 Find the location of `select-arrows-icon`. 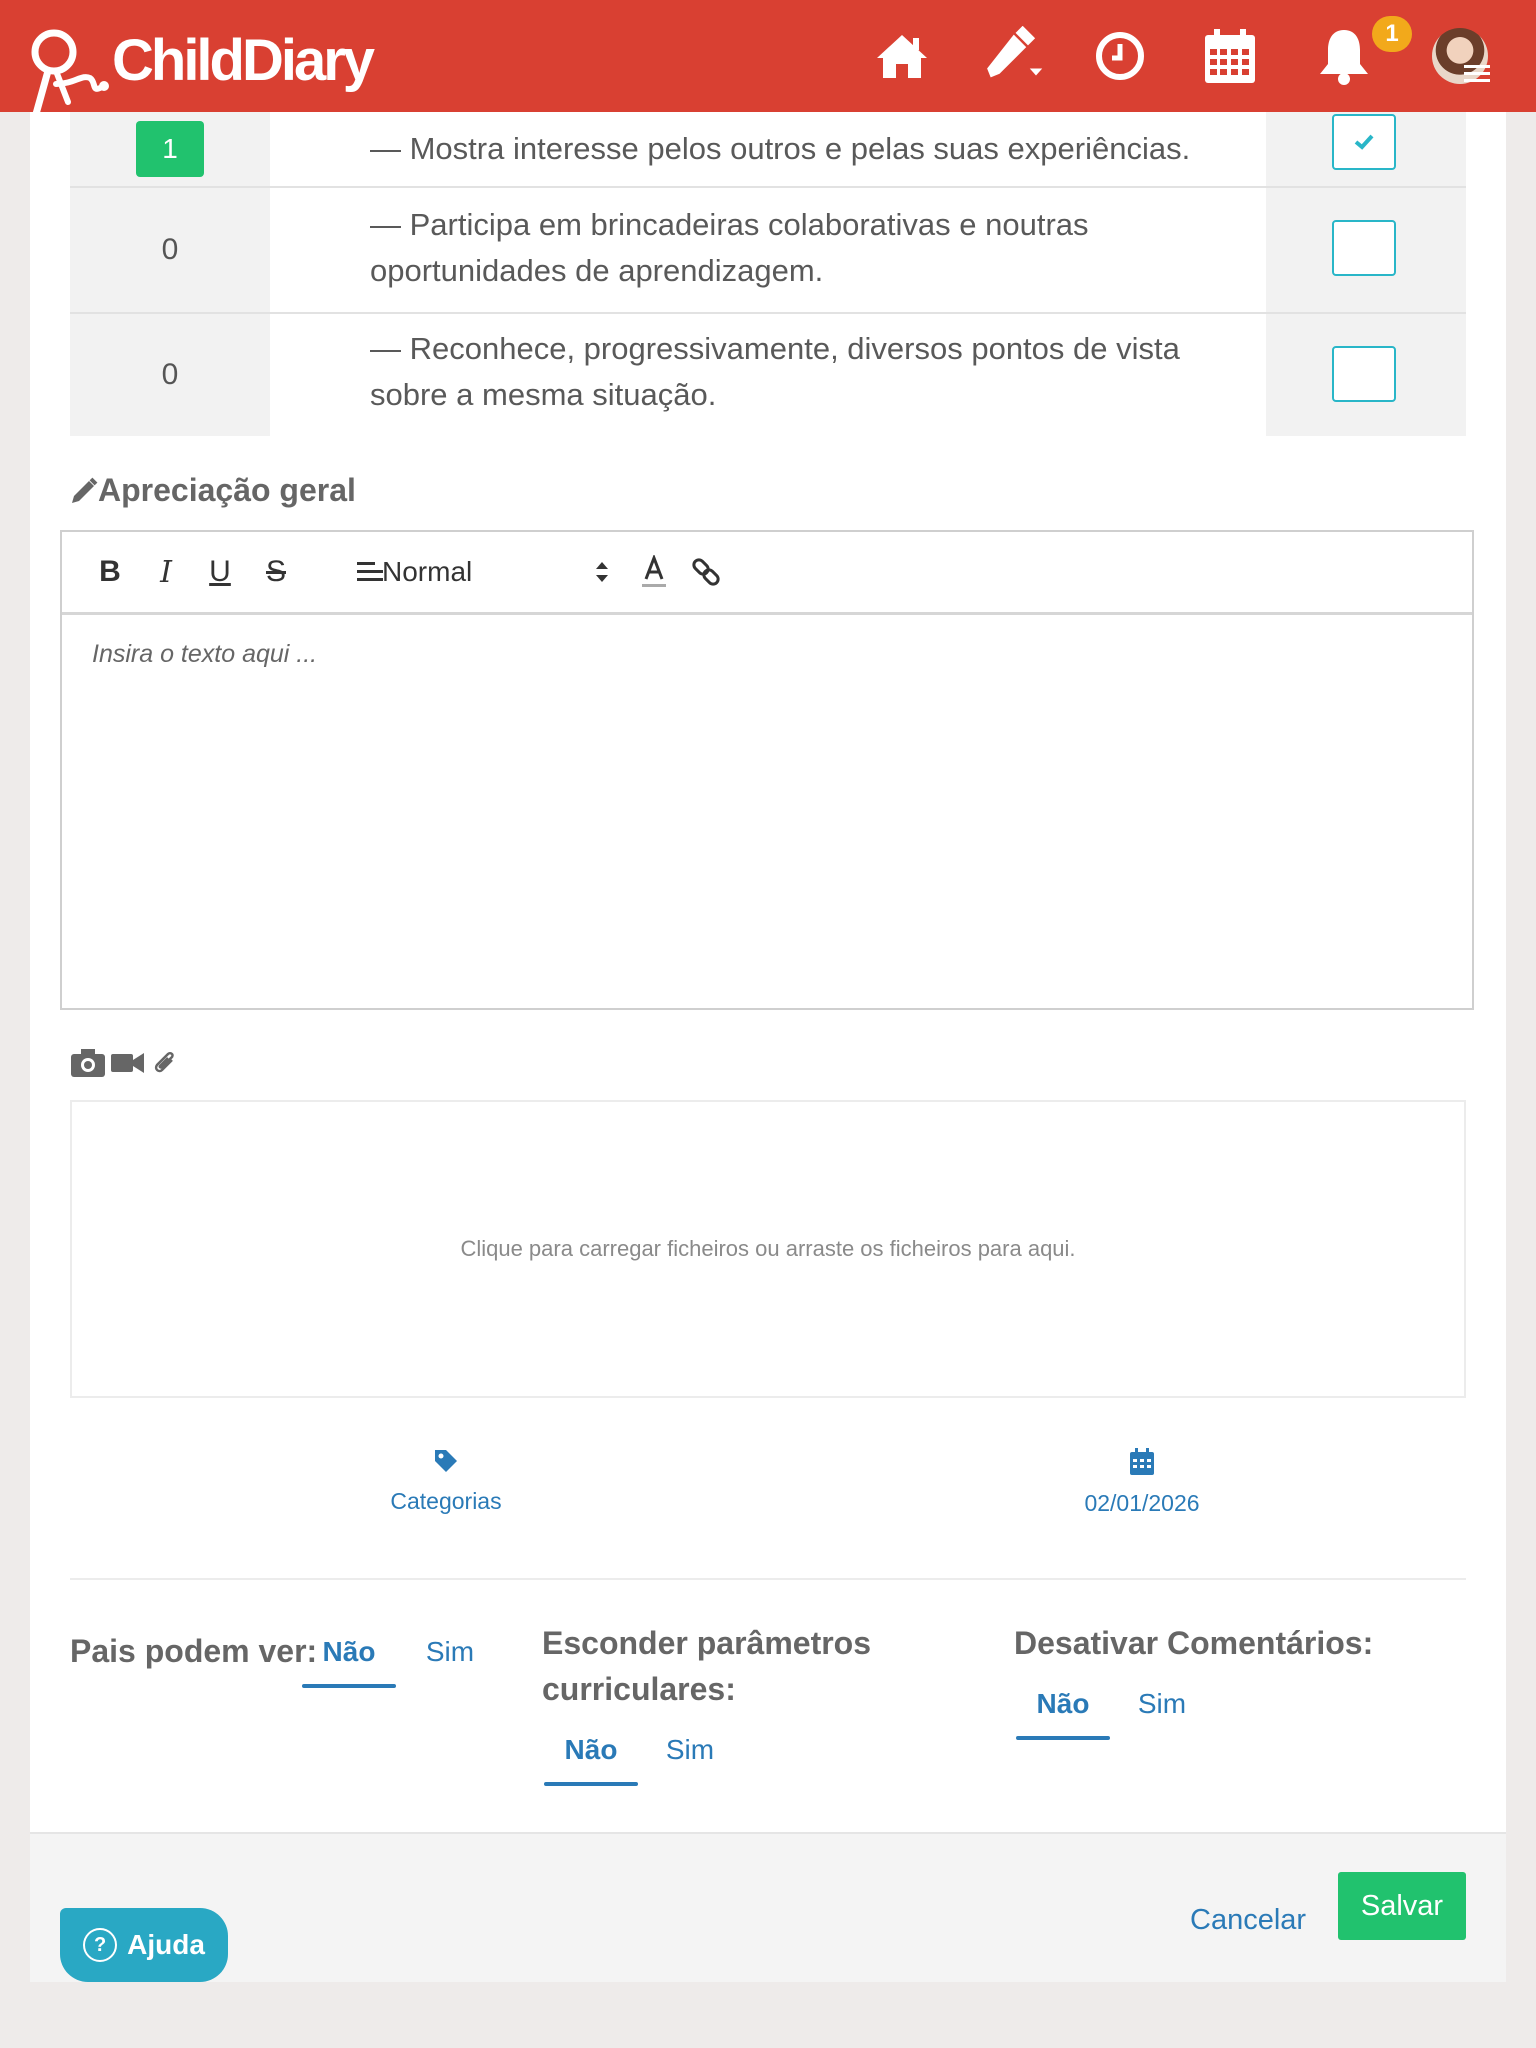

select-arrows-icon is located at coordinates (602, 572).